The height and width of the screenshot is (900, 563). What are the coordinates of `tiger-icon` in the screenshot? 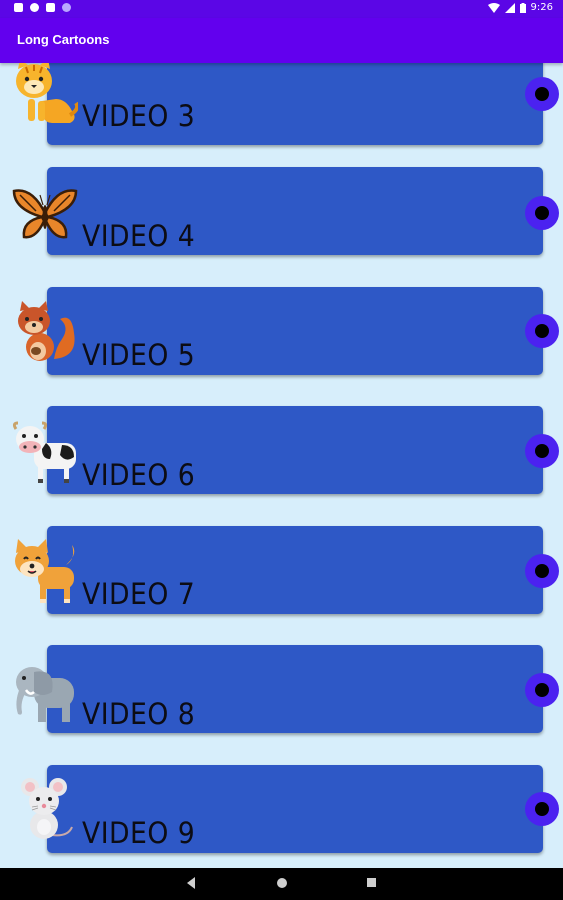 It's located at (47, 93).